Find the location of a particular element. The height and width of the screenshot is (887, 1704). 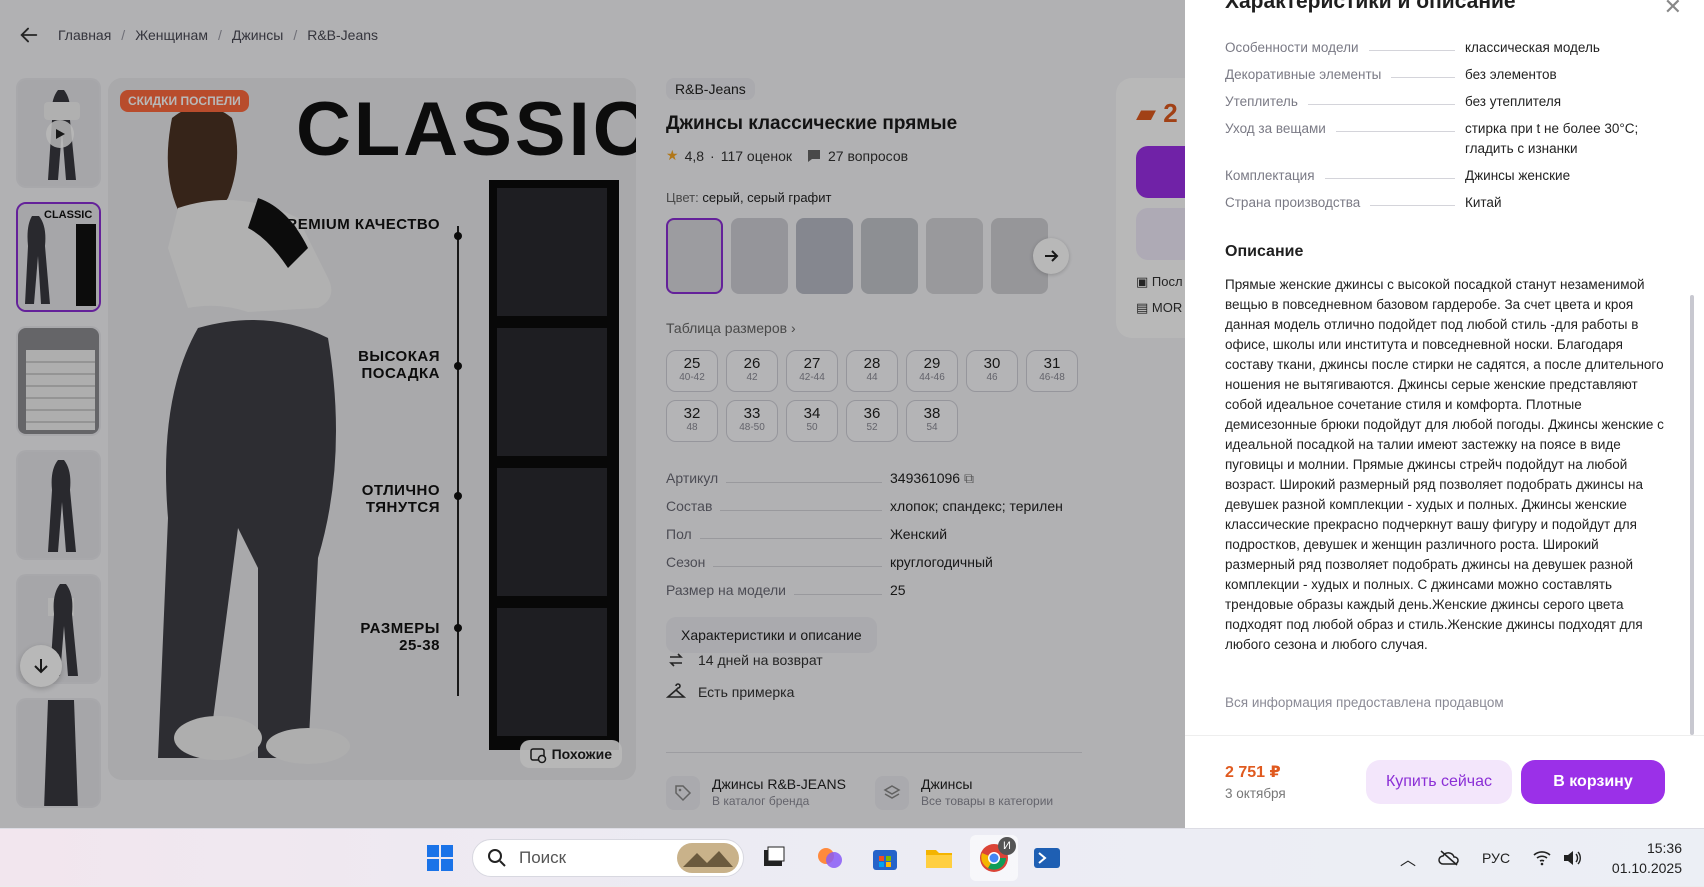

close-icon: ✕ is located at coordinates (1673, 10).